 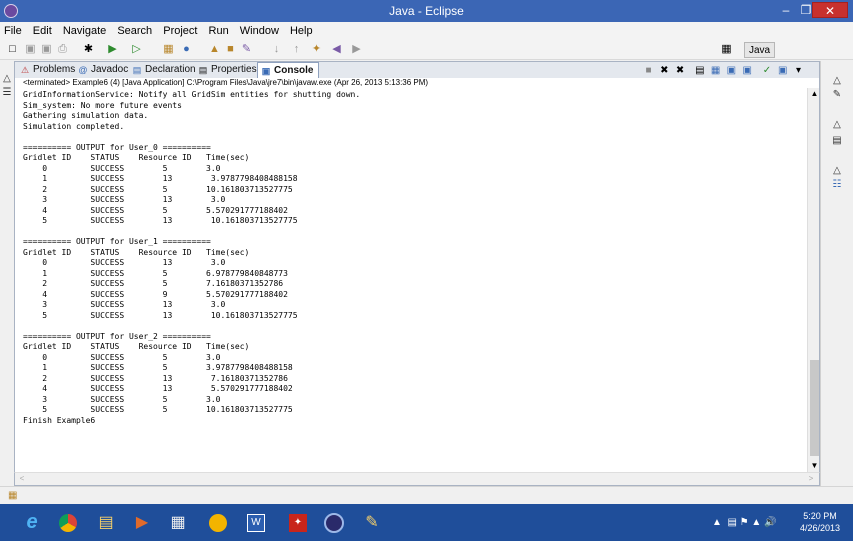 What do you see at coordinates (178, 522) in the screenshot?
I see `app-icon: ▦` at bounding box center [178, 522].